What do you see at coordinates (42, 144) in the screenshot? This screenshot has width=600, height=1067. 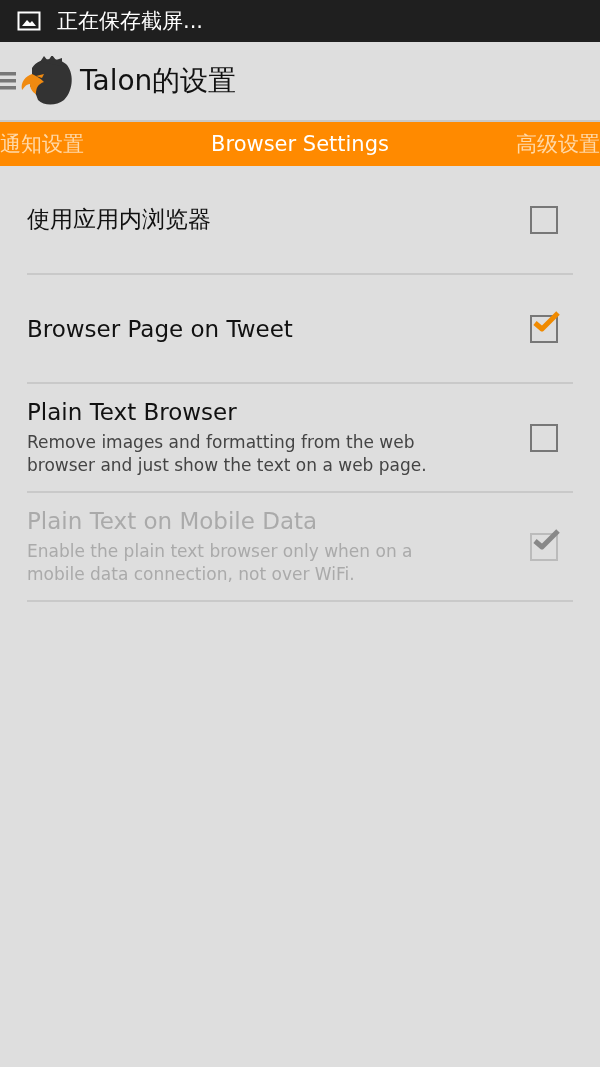 I see `tab: 通知设置` at bounding box center [42, 144].